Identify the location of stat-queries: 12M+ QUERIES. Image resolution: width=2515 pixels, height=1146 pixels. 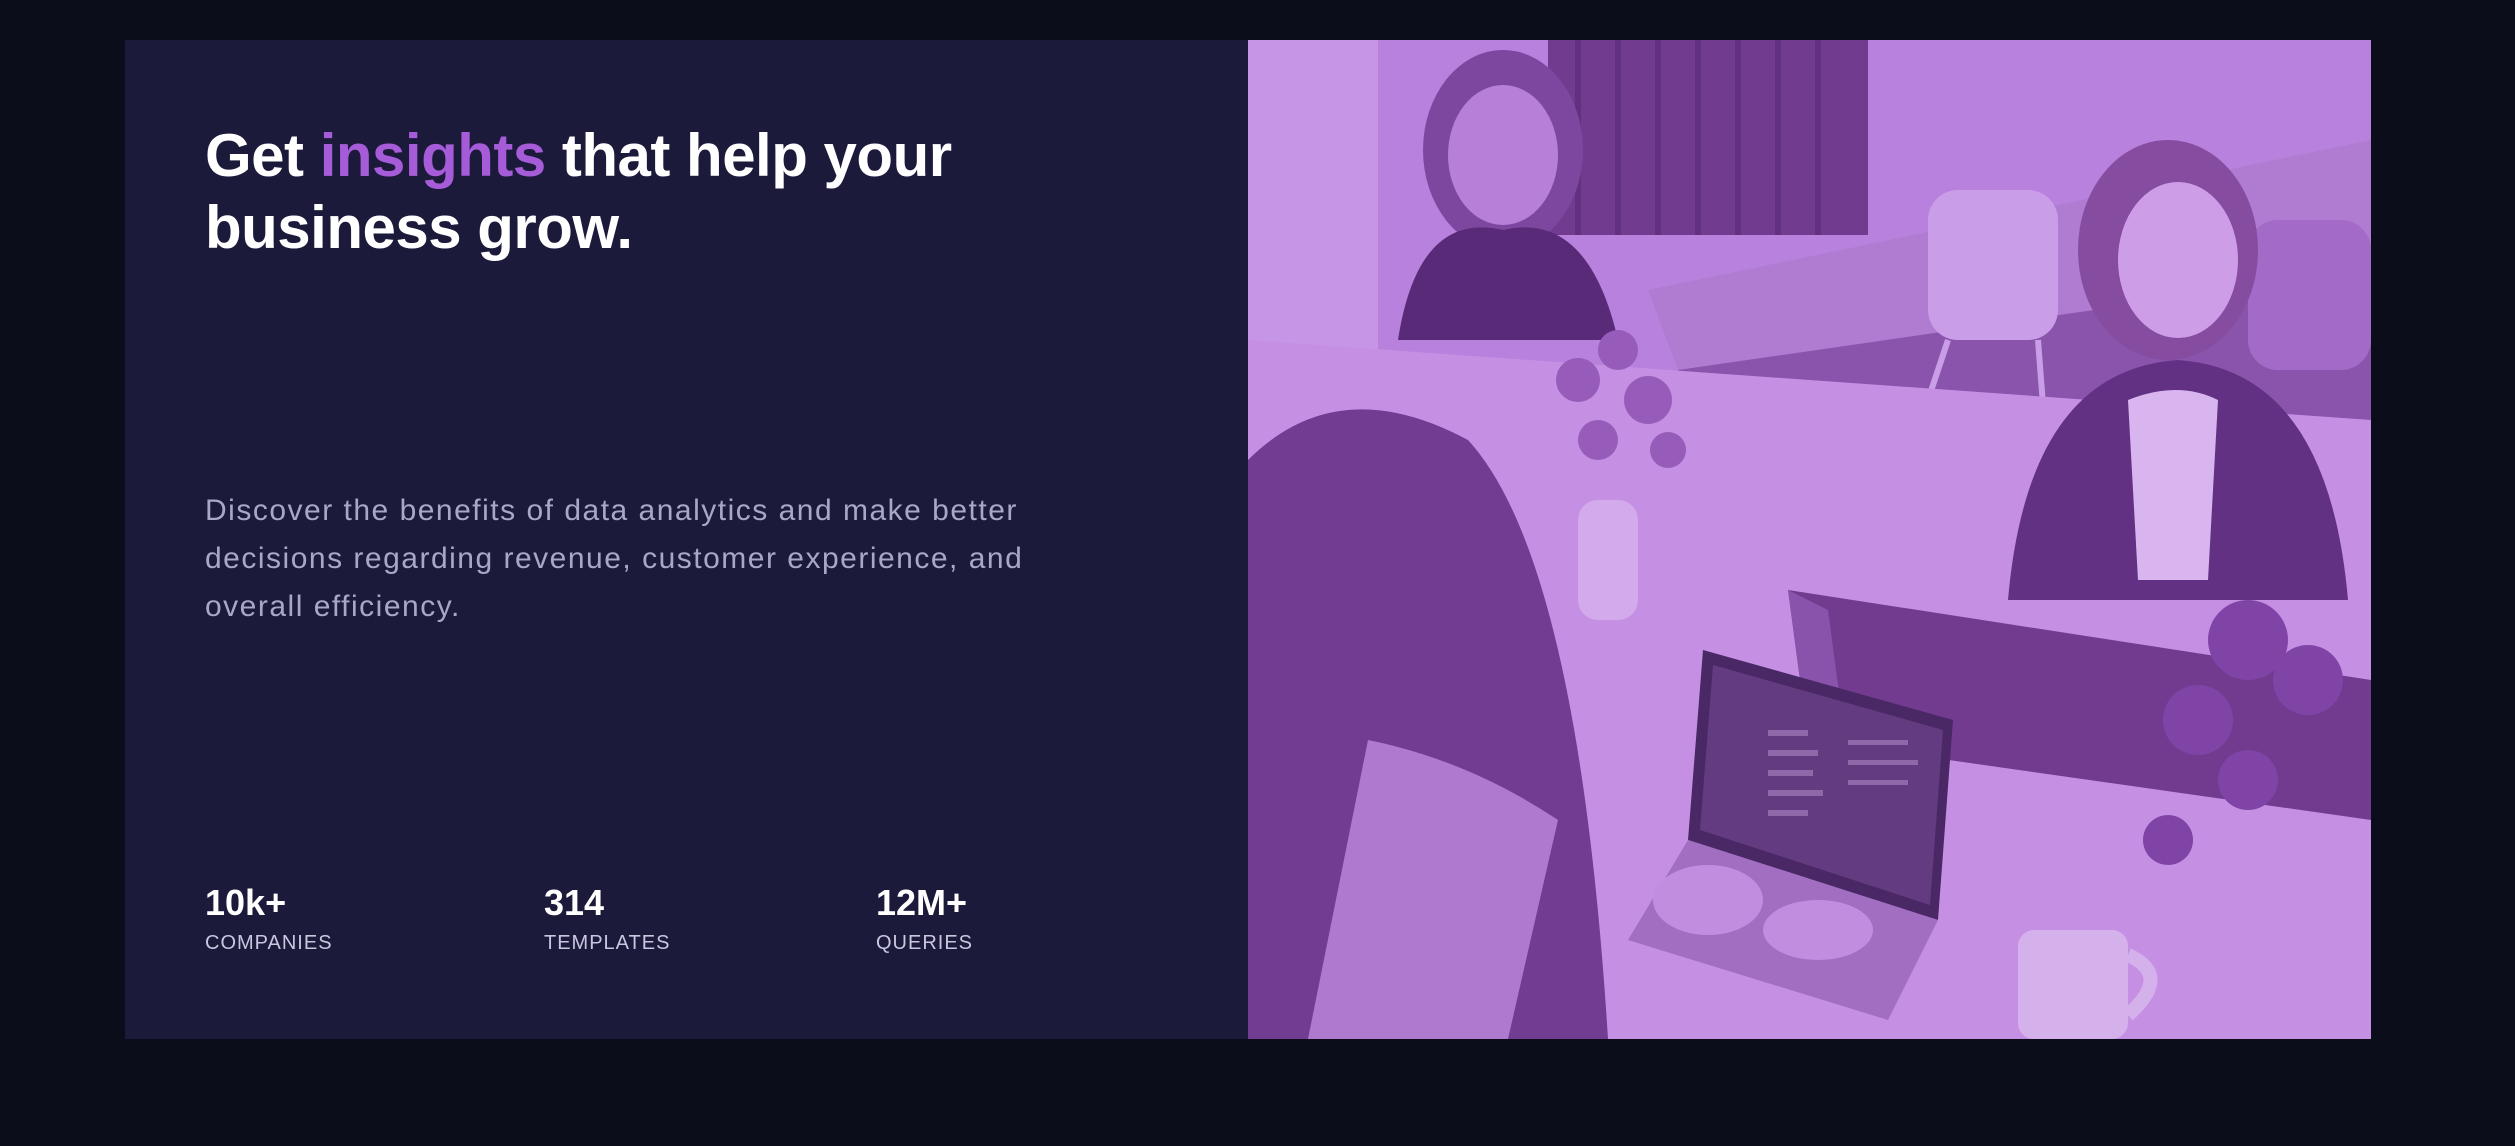
(924, 918).